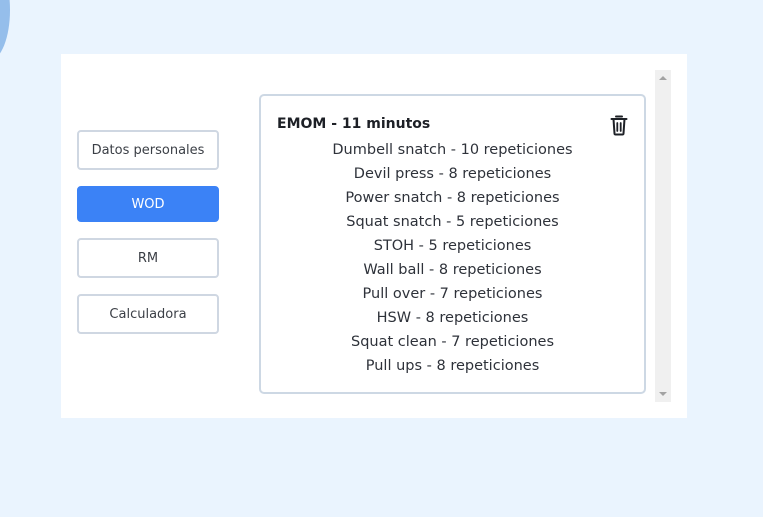 Image resolution: width=763 pixels, height=517 pixels. I want to click on exercise-item: Wall ball - 8 repeticiones, so click(452, 270).